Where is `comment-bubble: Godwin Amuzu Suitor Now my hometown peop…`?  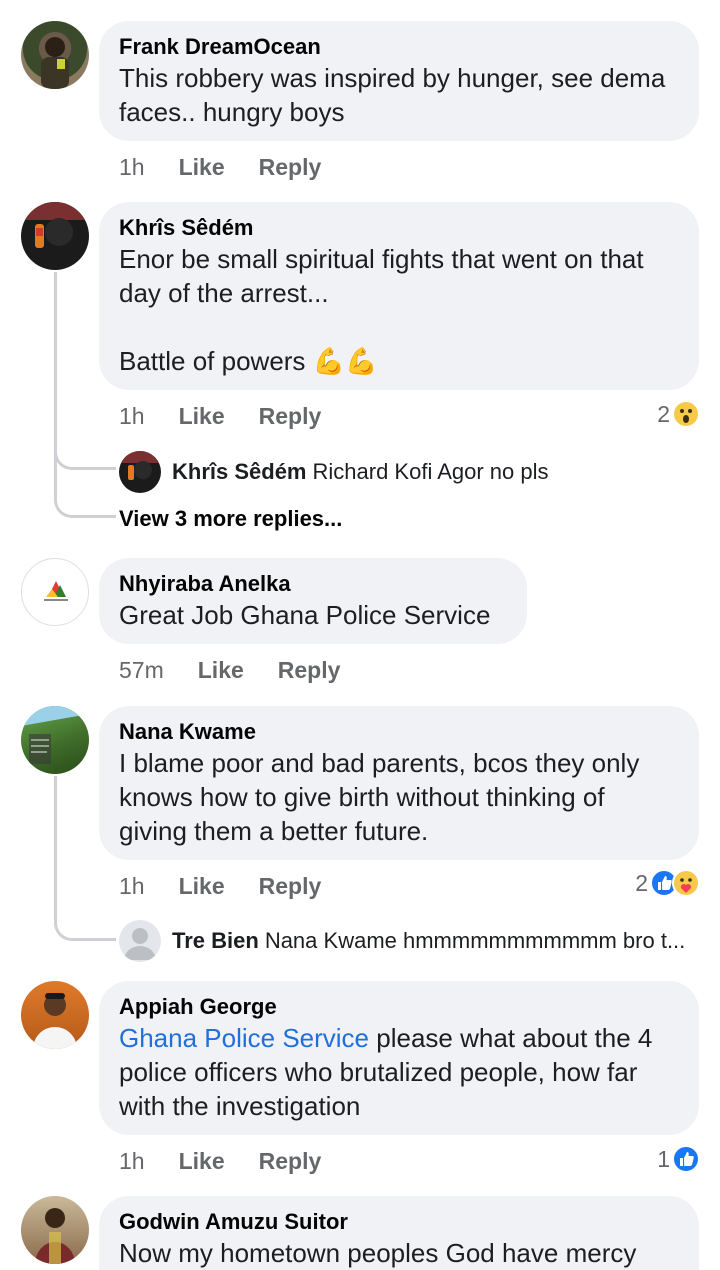 comment-bubble: Godwin Amuzu Suitor Now my hometown peop… is located at coordinates (399, 1233).